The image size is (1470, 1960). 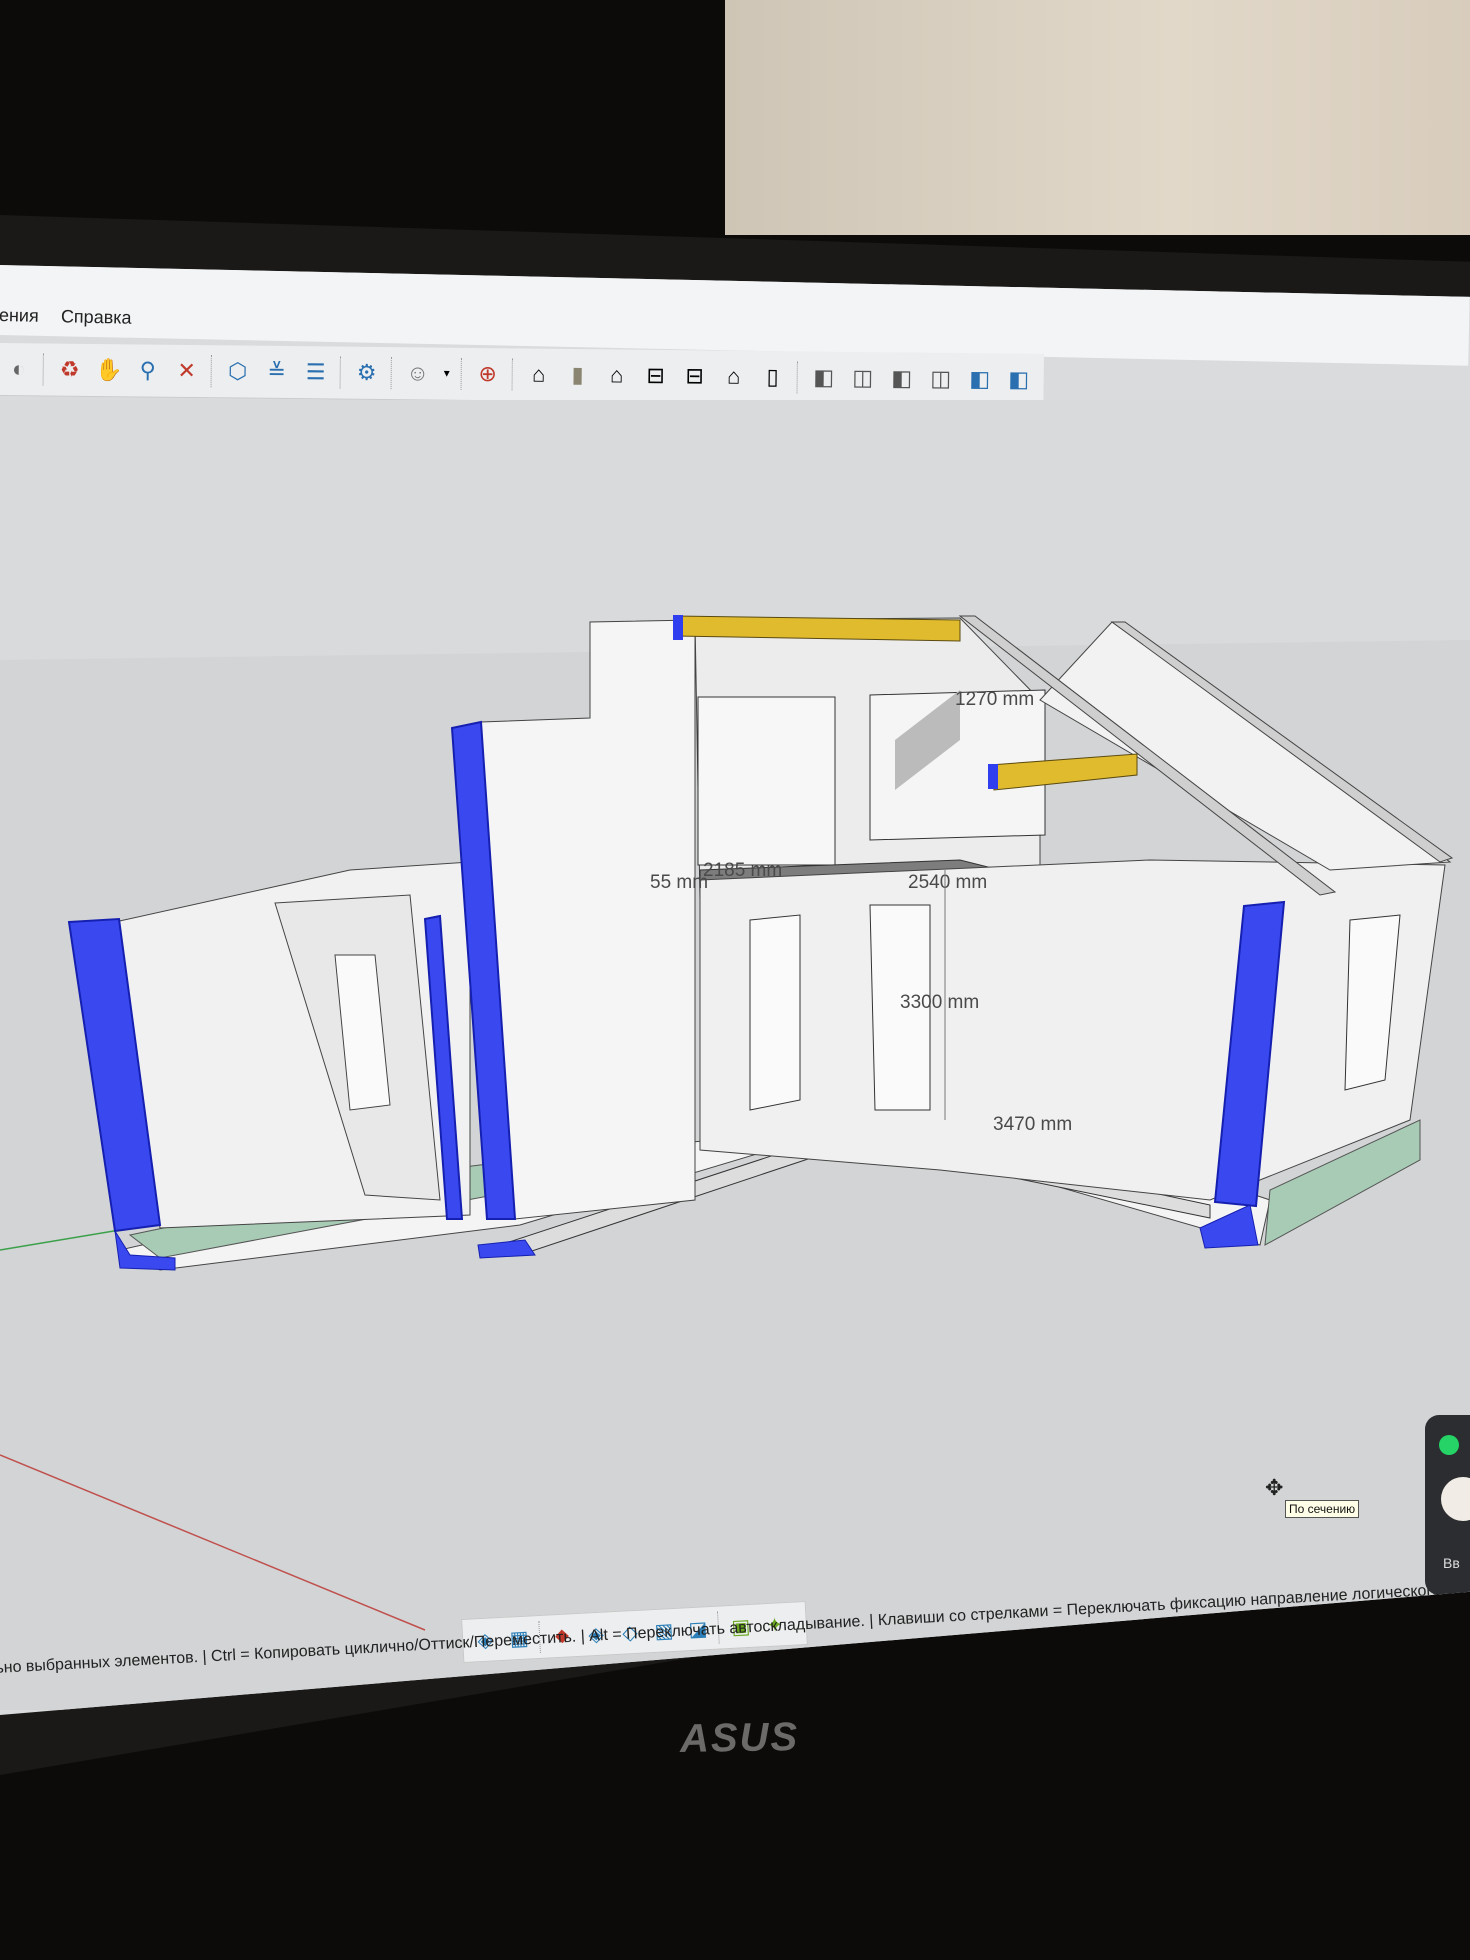 What do you see at coordinates (488, 374) in the screenshot?
I see `geo-location-icon: ⊕` at bounding box center [488, 374].